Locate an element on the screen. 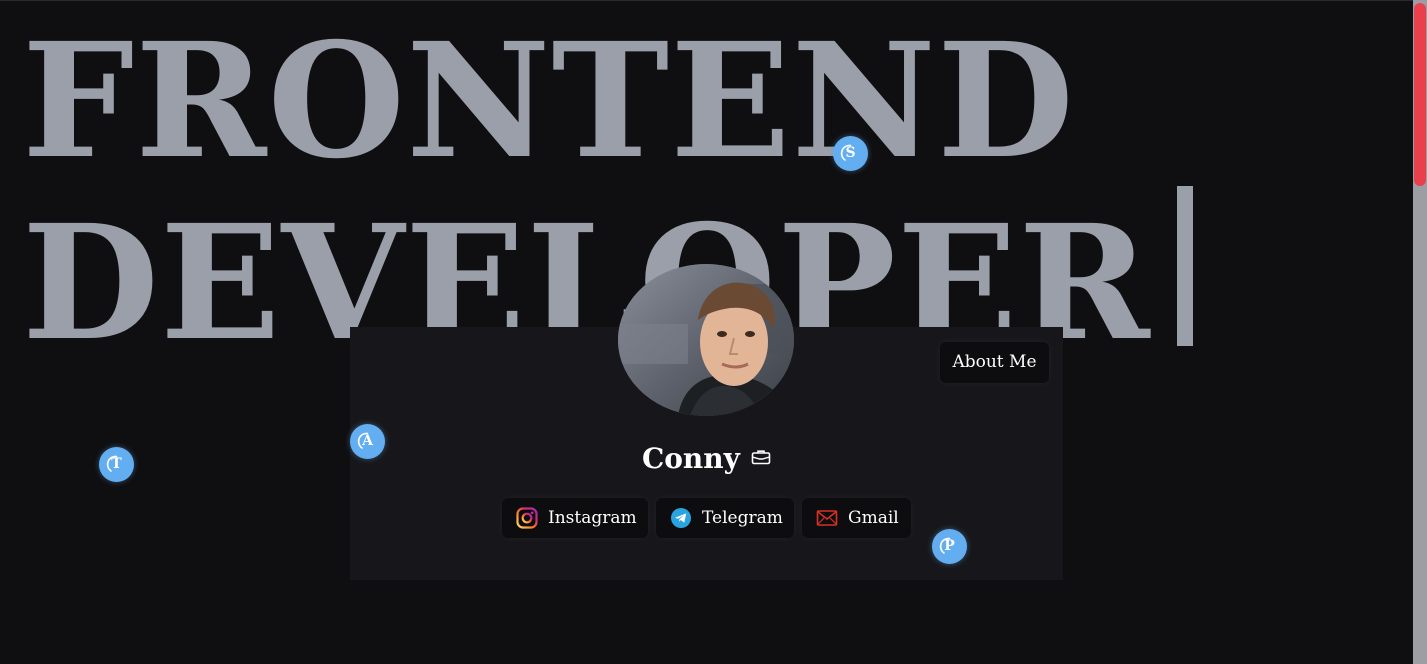 Image resolution: width=1427 pixels, height=664 pixels. bubble-s-label: S is located at coordinates (850, 153).